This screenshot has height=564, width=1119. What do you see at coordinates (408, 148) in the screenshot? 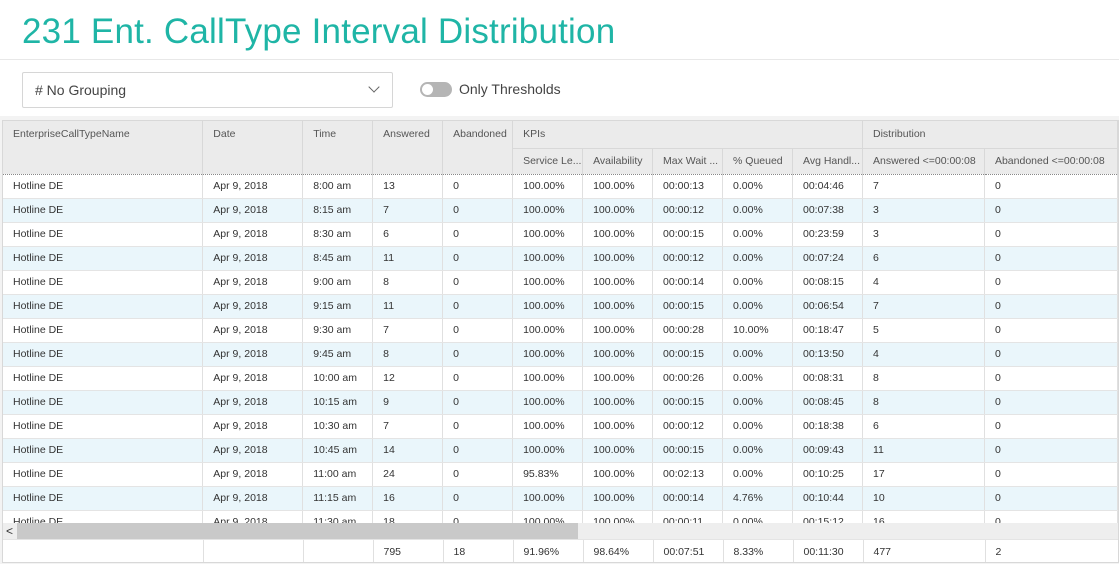
I see `col-header-answered: Answered` at bounding box center [408, 148].